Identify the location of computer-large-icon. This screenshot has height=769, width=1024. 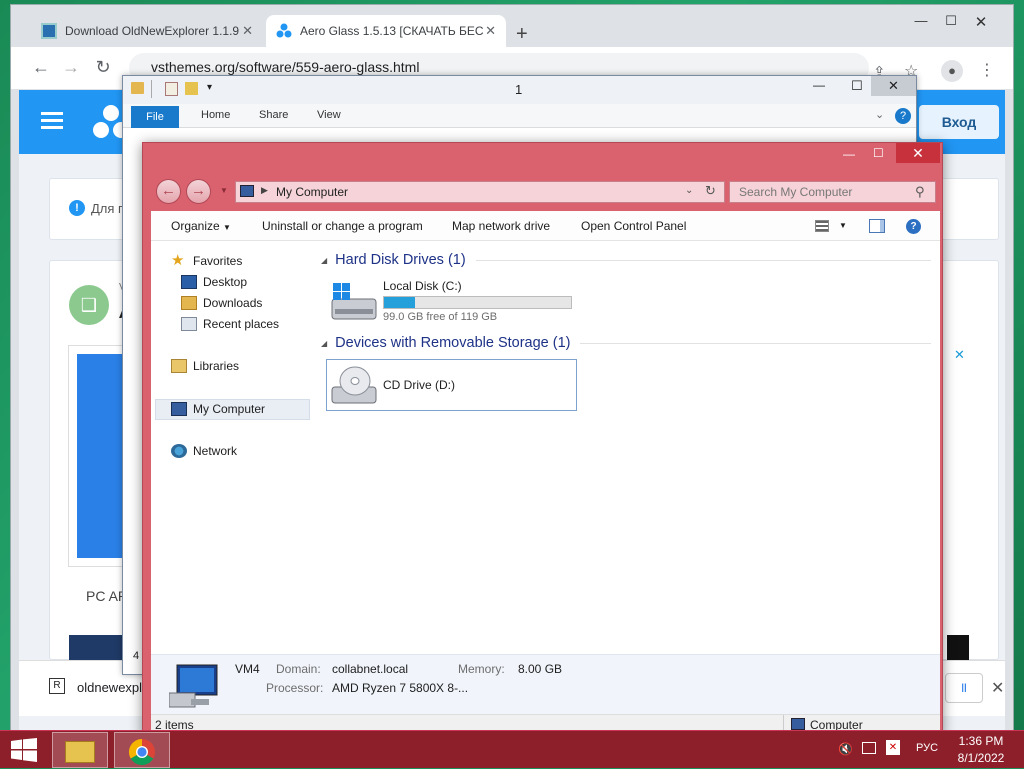
(194, 687).